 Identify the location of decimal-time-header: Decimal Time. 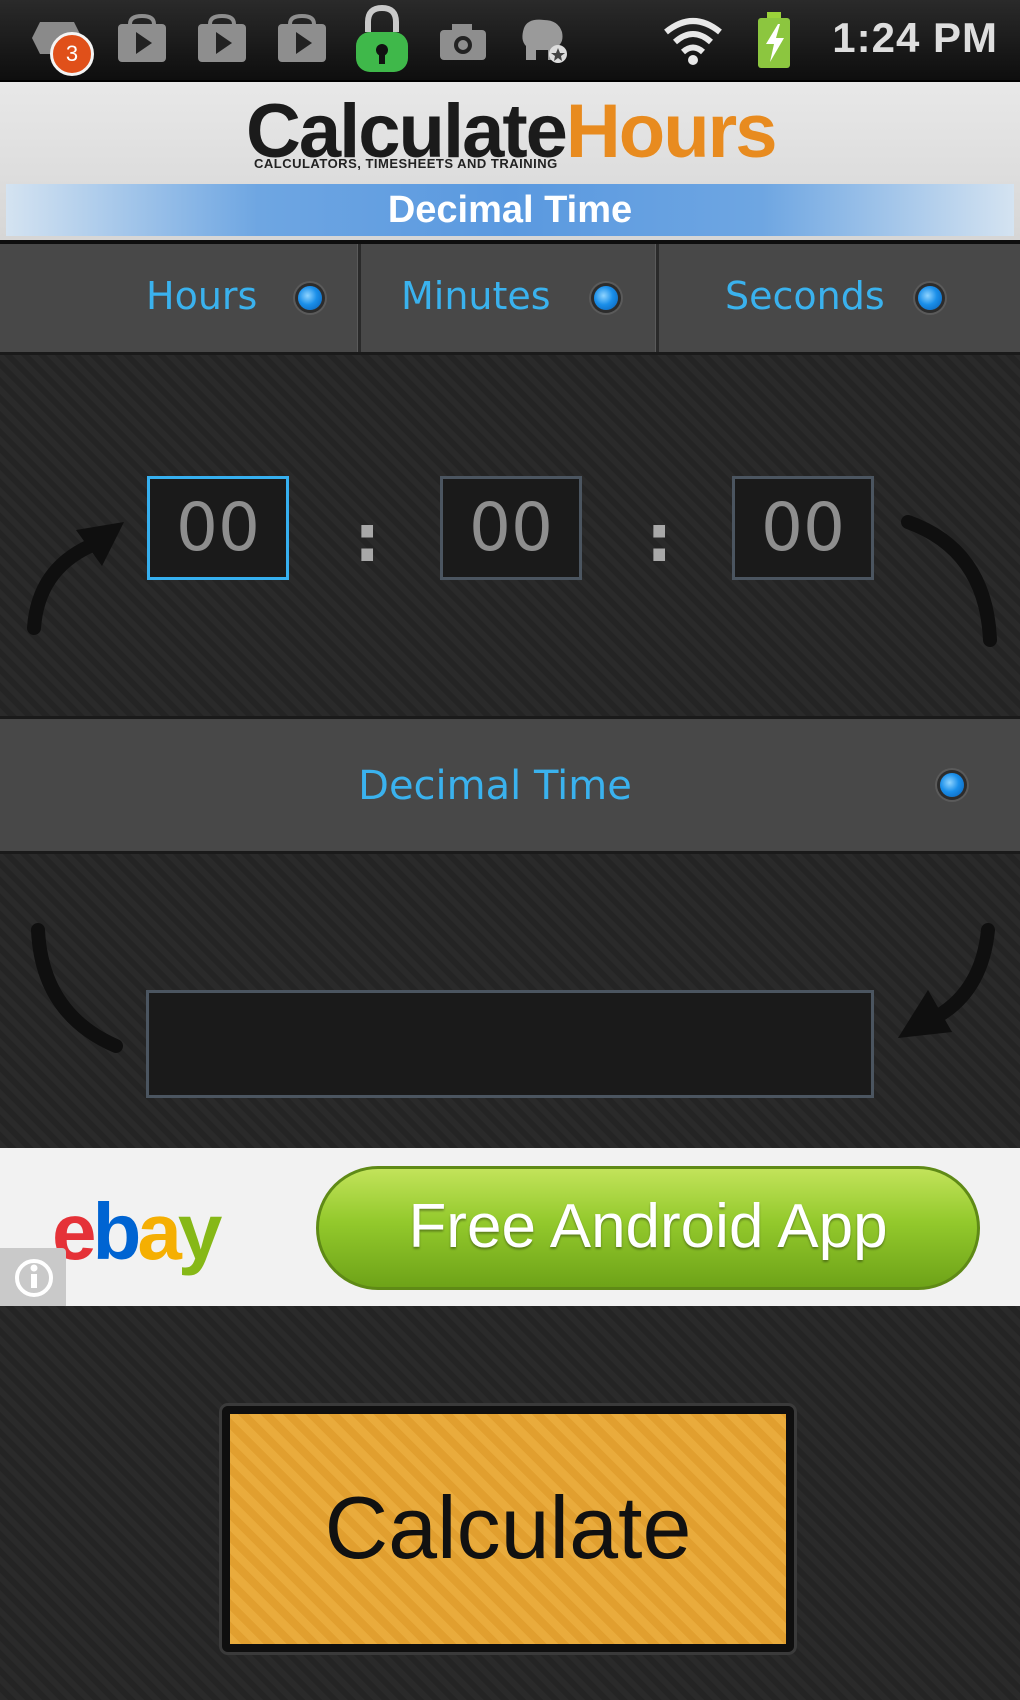
(510, 785).